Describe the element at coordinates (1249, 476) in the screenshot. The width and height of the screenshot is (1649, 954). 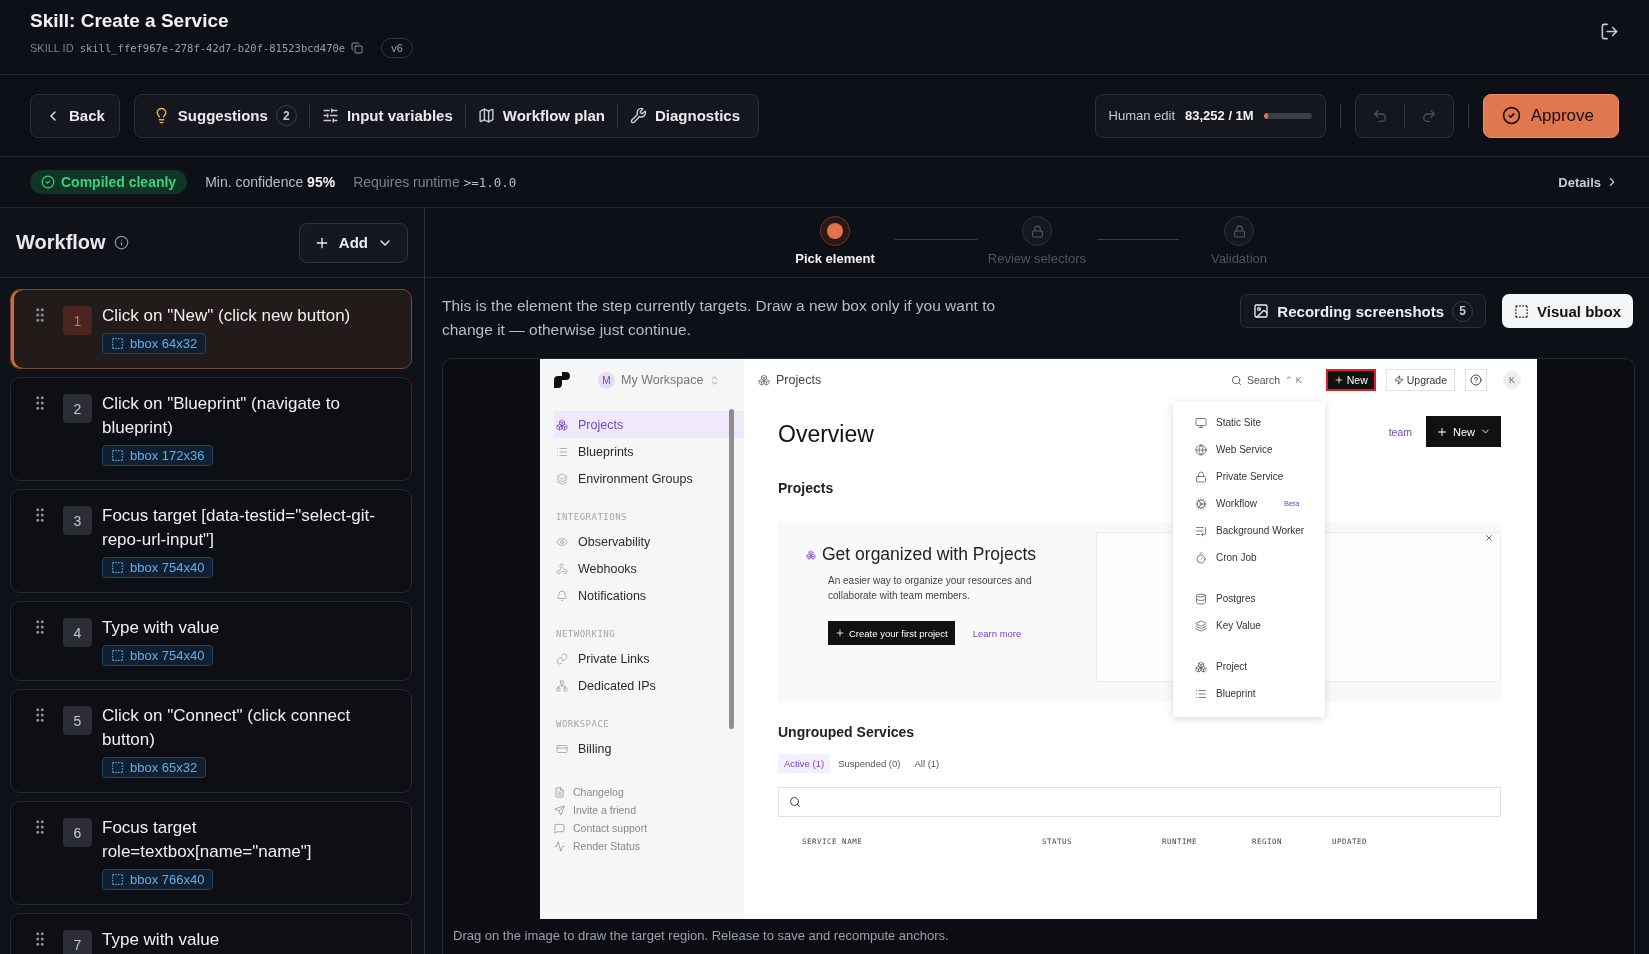
I see `menu-item: Private Service` at that location.